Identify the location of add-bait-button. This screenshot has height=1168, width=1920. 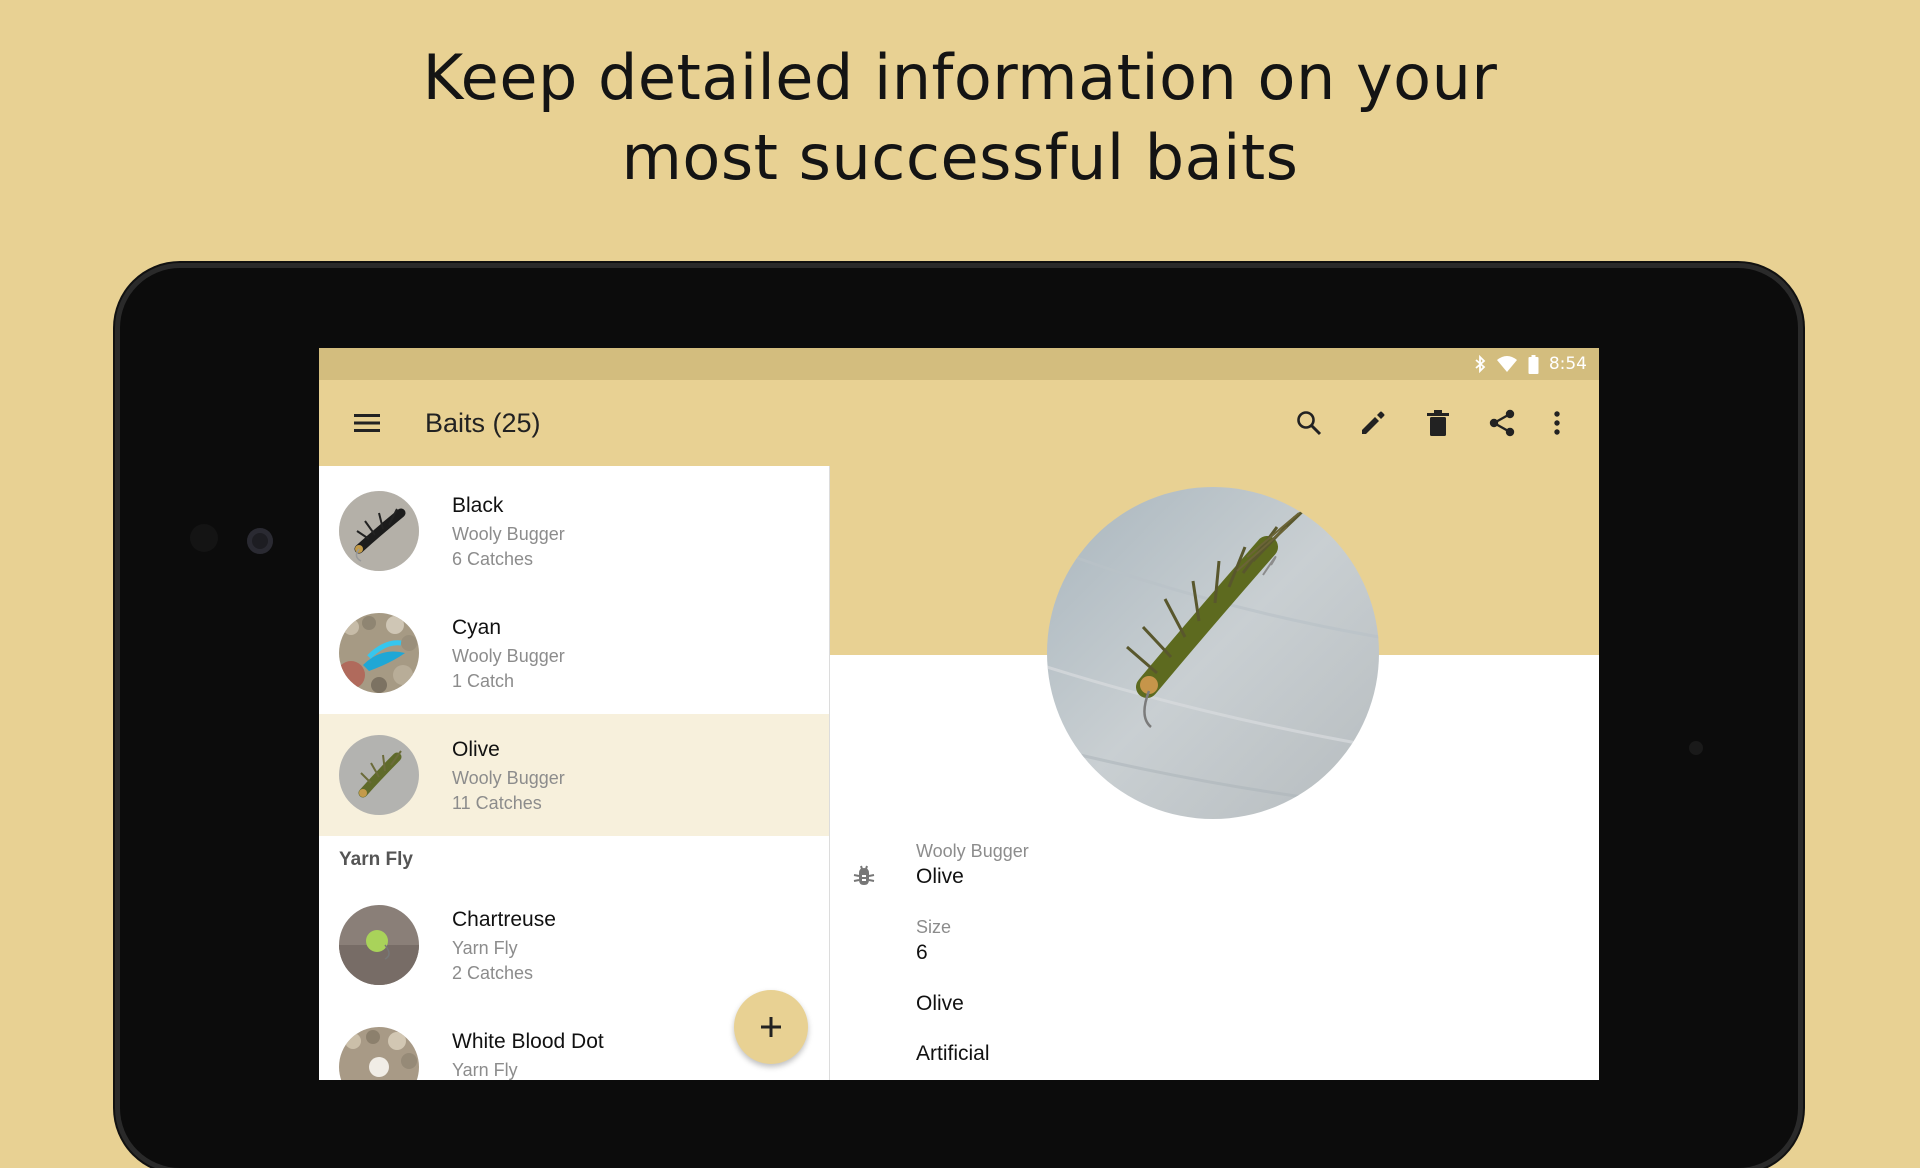
(771, 1027).